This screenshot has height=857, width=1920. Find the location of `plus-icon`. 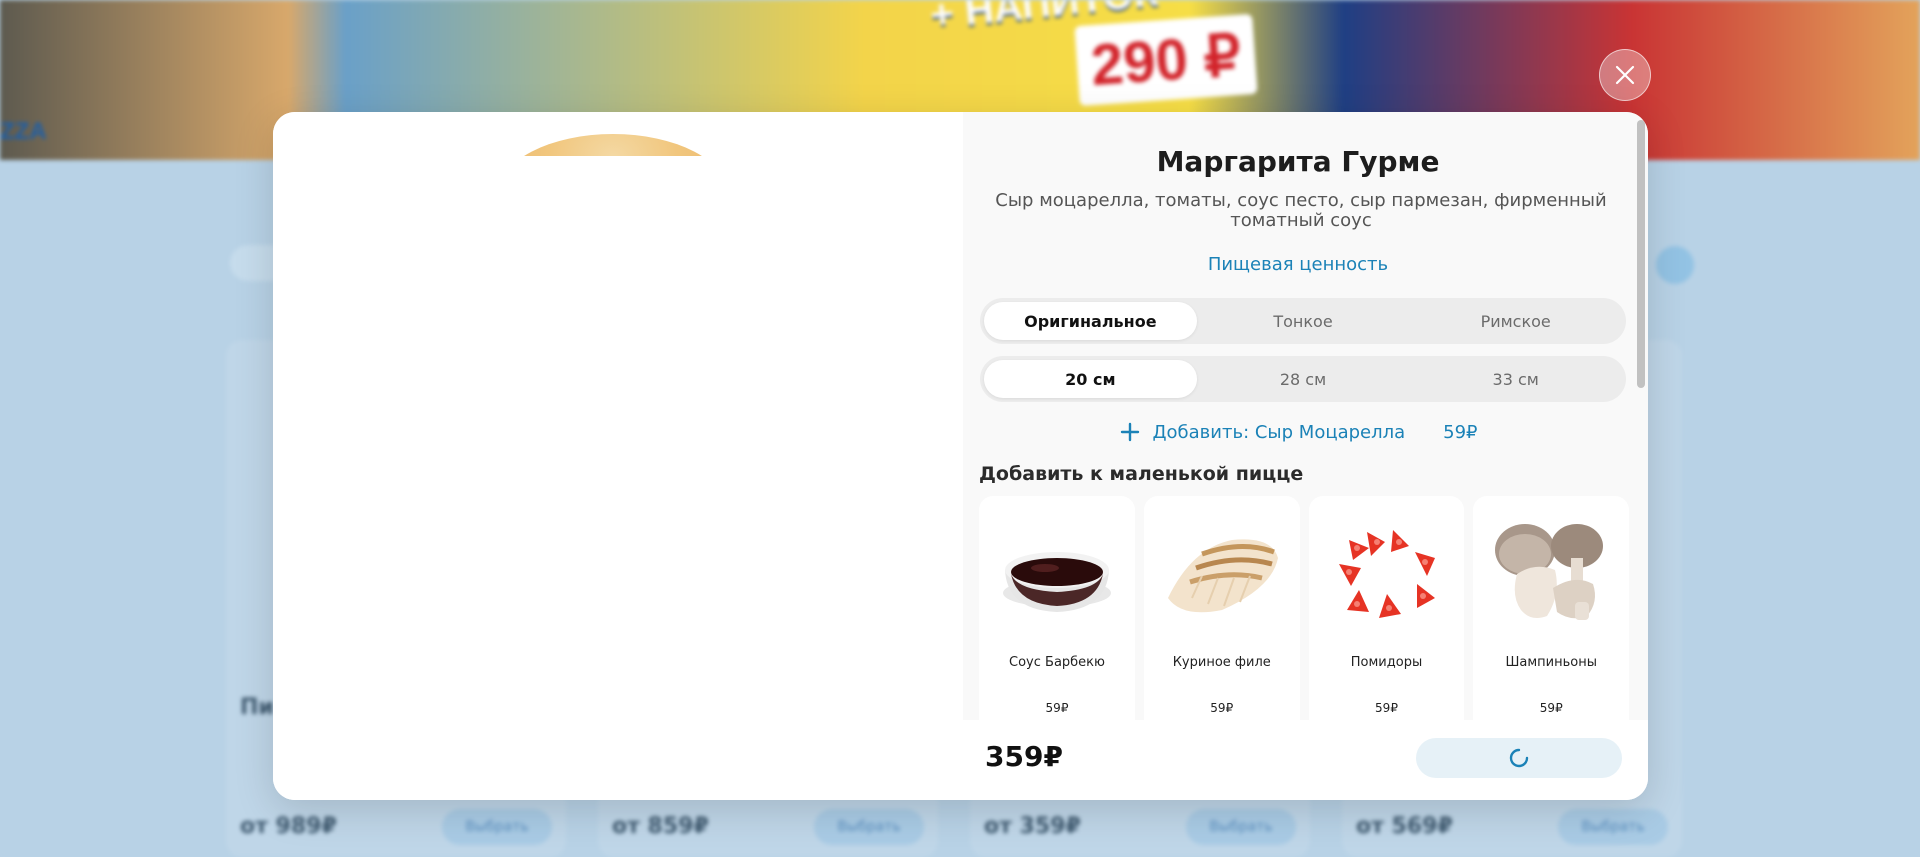

plus-icon is located at coordinates (1130, 432).